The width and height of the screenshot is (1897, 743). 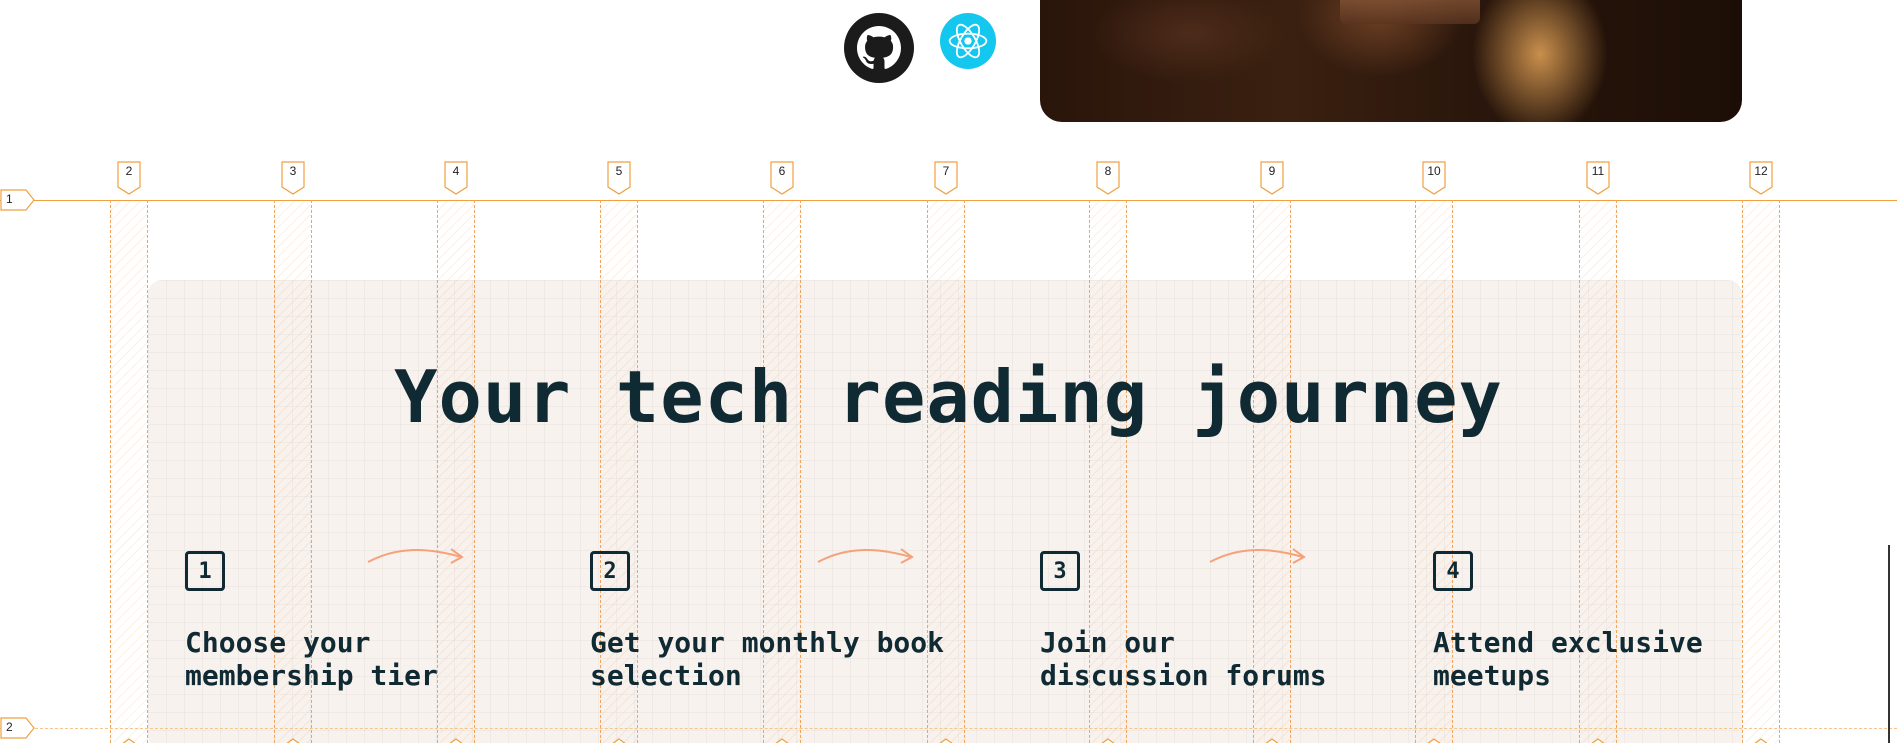 I want to click on step-text-3-line2: discussion forums, so click(x=1183, y=675).